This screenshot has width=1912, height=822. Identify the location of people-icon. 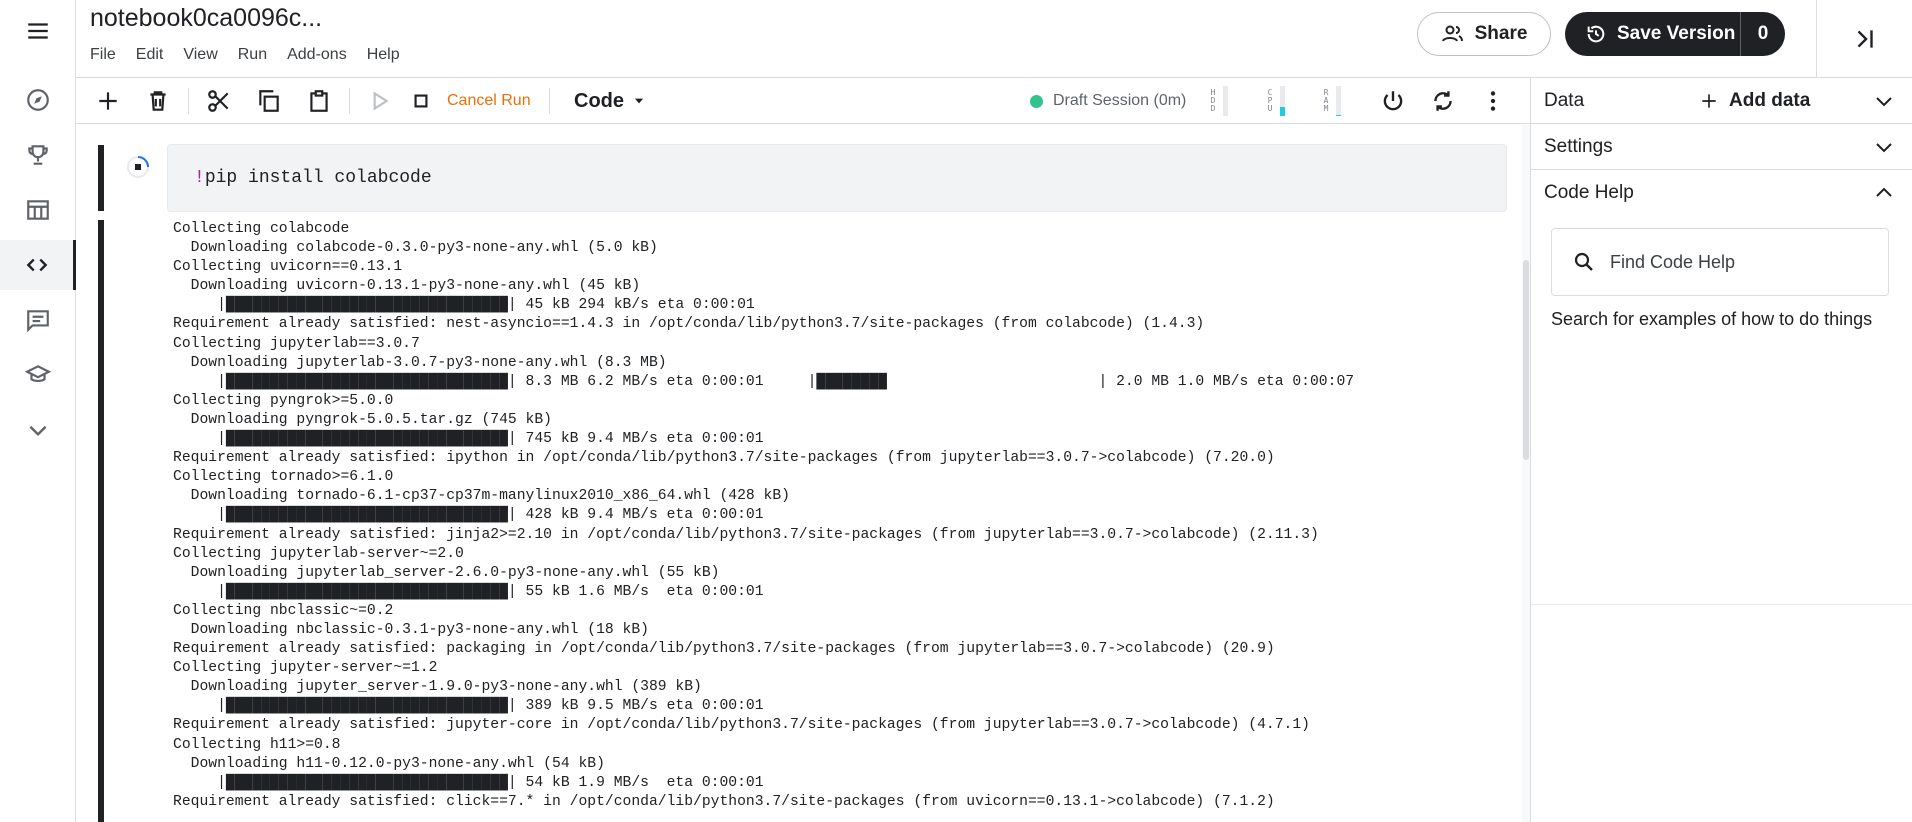
(1452, 33).